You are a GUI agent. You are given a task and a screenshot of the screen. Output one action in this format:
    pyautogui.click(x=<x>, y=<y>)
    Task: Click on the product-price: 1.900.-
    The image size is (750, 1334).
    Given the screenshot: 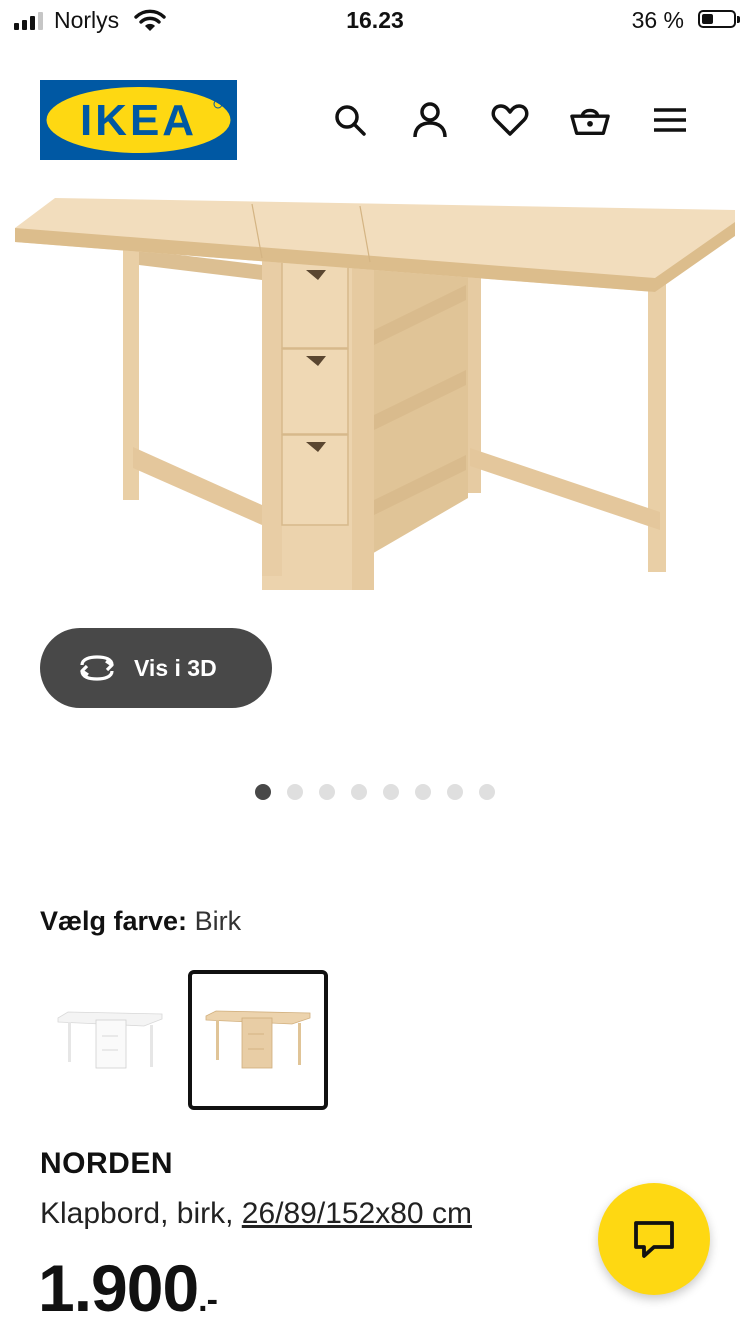 What is the action you would take?
    pyautogui.click(x=128, y=1288)
    